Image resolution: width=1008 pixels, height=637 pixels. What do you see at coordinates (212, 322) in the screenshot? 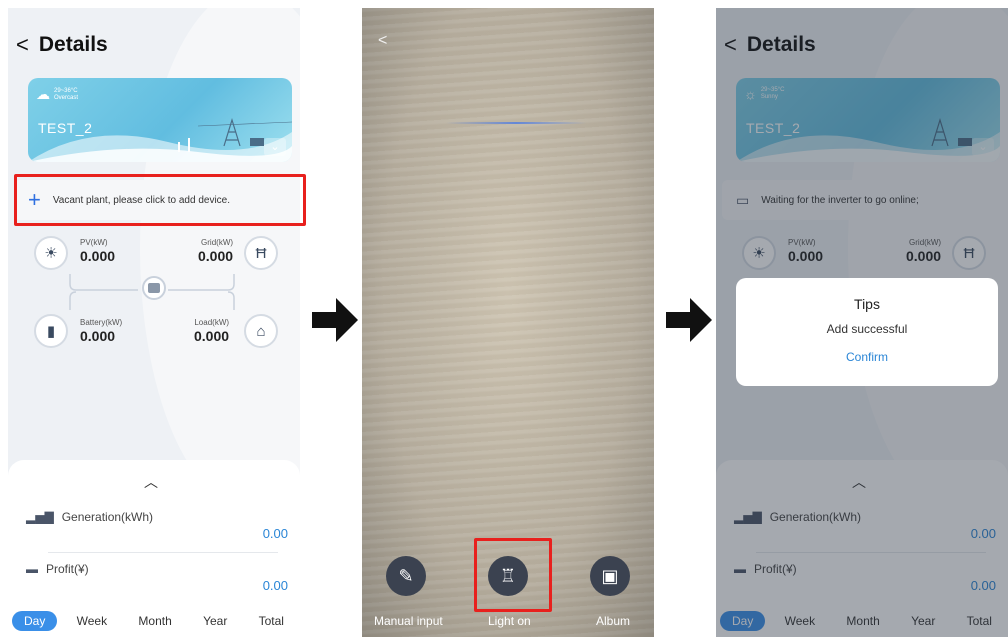
I see `load-label: Load(kW)` at bounding box center [212, 322].